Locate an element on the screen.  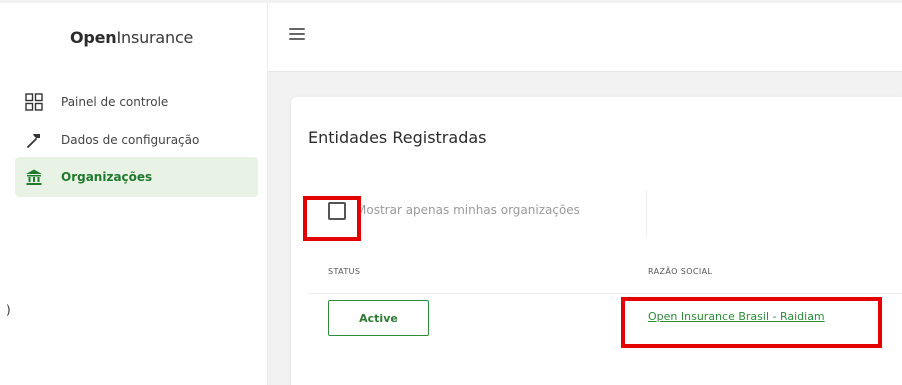
sidebar-item-painel-de-controle: Painel de controle is located at coordinates (136, 102).